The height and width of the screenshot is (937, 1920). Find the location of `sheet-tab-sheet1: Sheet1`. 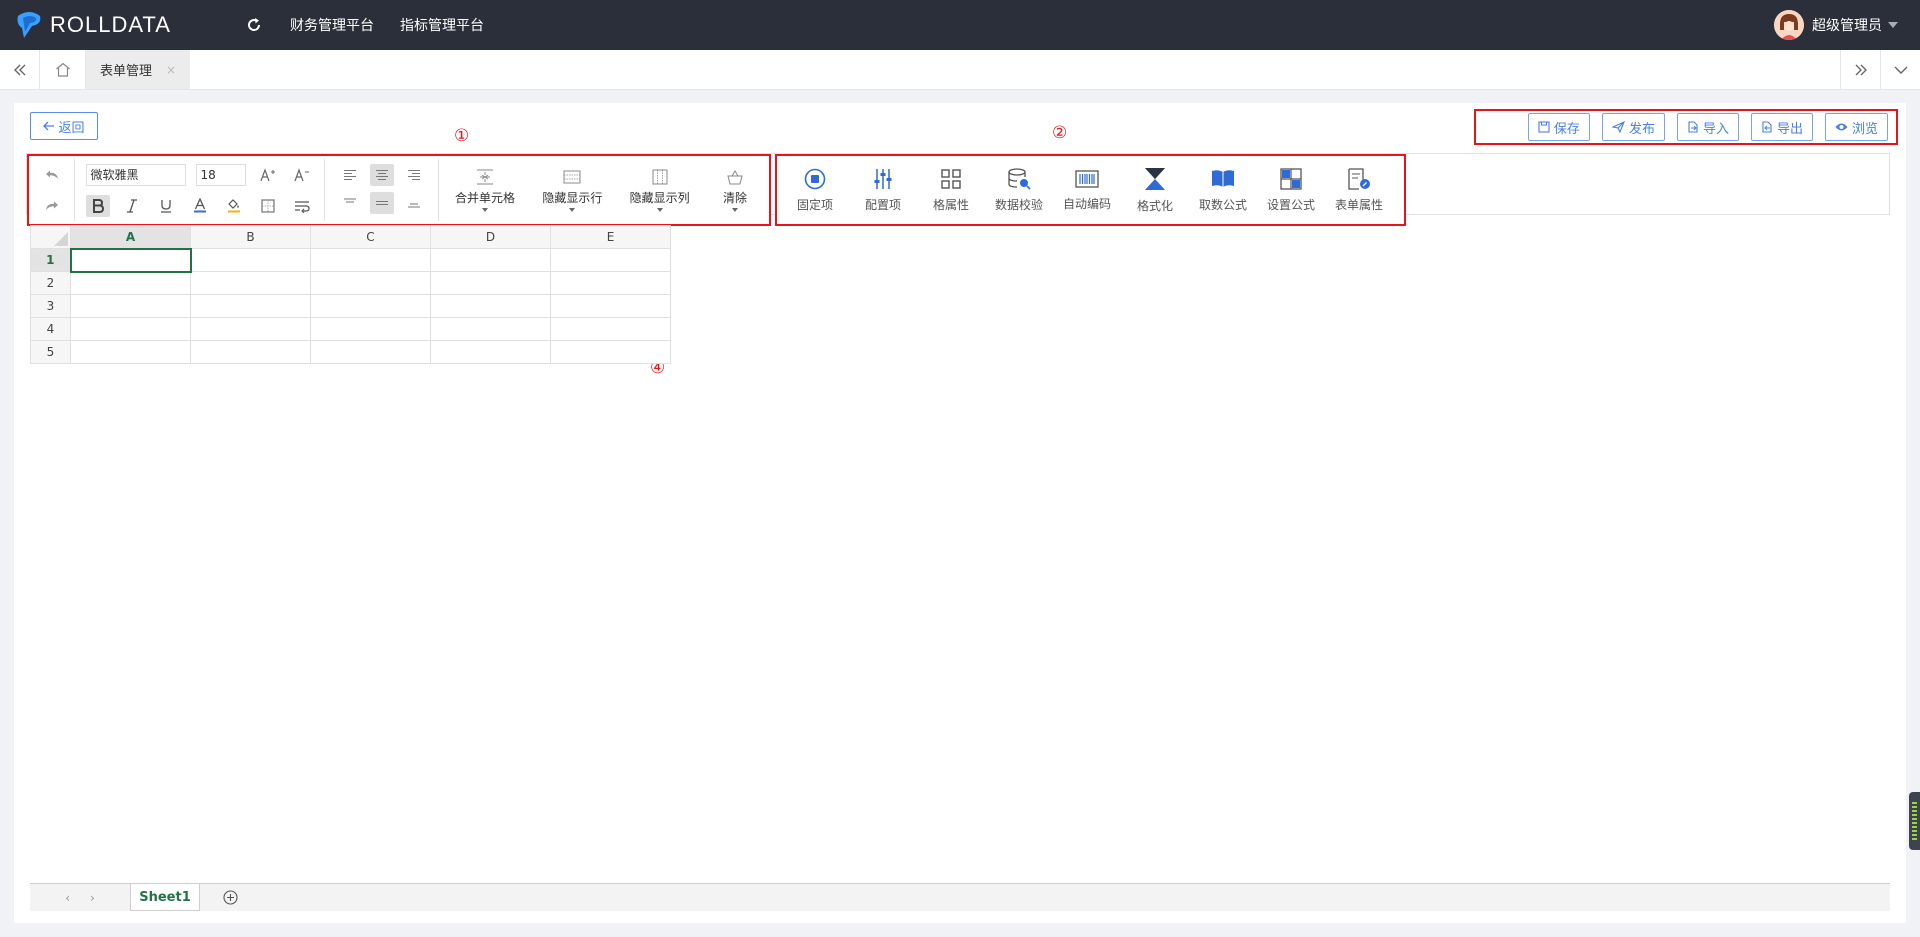

sheet-tab-sheet1: Sheet1 is located at coordinates (165, 897).